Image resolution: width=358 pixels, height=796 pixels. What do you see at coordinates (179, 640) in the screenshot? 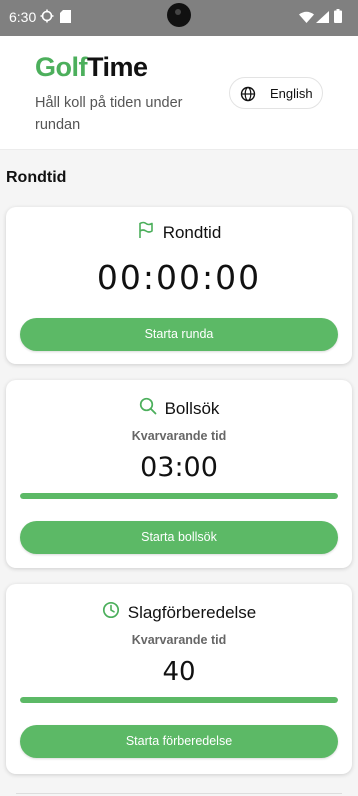
I see `shot-prep-remaining-label: Kvarvarande tid` at bounding box center [179, 640].